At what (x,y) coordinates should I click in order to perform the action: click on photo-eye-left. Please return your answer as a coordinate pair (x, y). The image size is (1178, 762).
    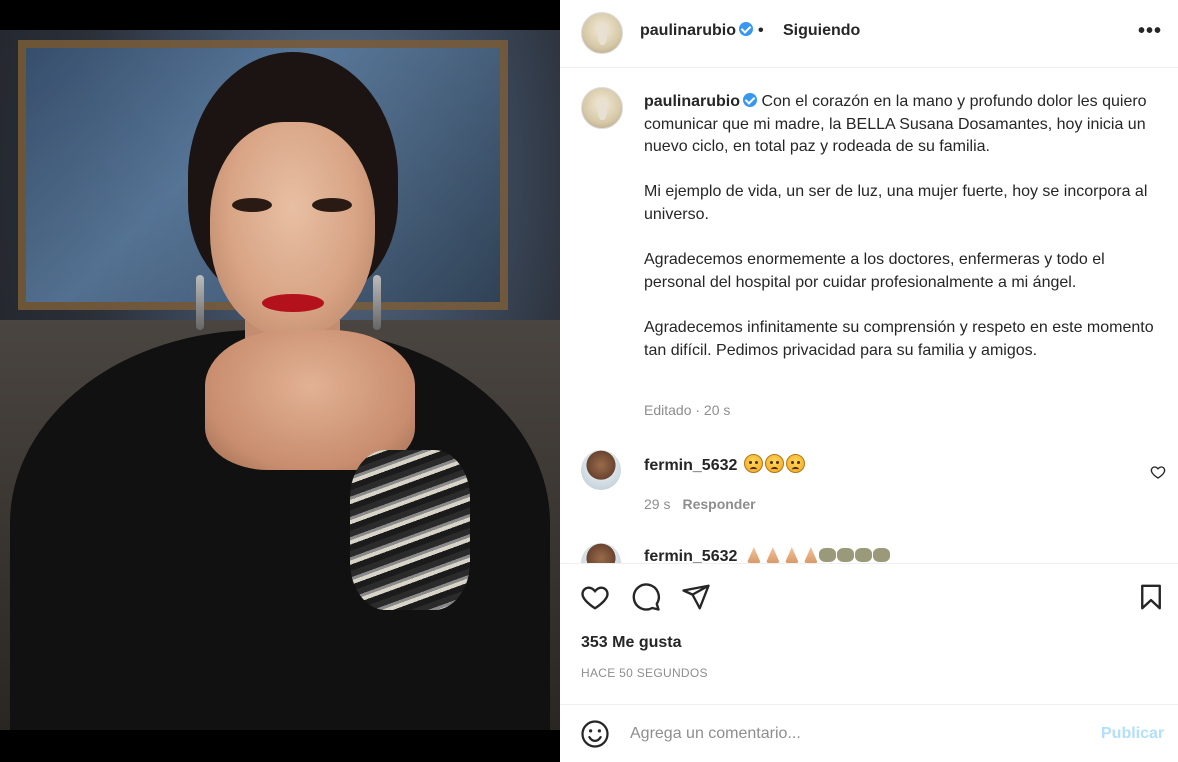
    Looking at the image, I should click on (252, 205).